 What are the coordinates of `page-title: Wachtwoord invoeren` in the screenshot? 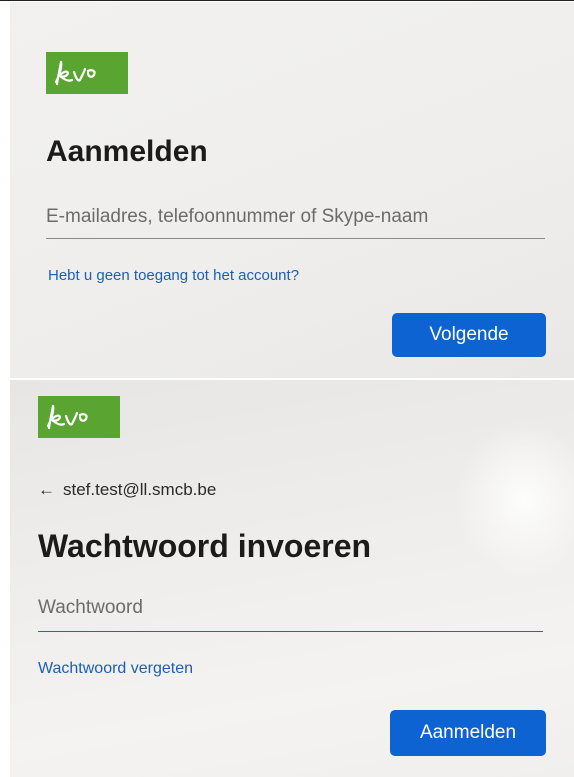 It's located at (205, 546).